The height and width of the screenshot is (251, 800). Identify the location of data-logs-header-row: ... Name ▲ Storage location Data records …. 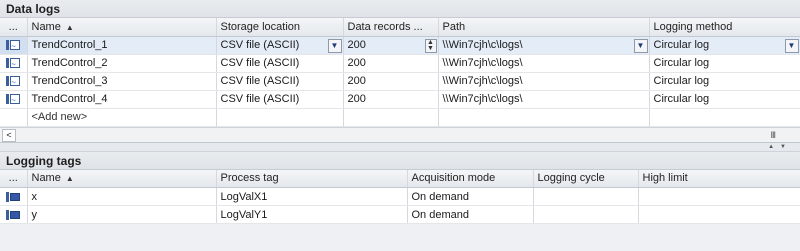
(400, 27).